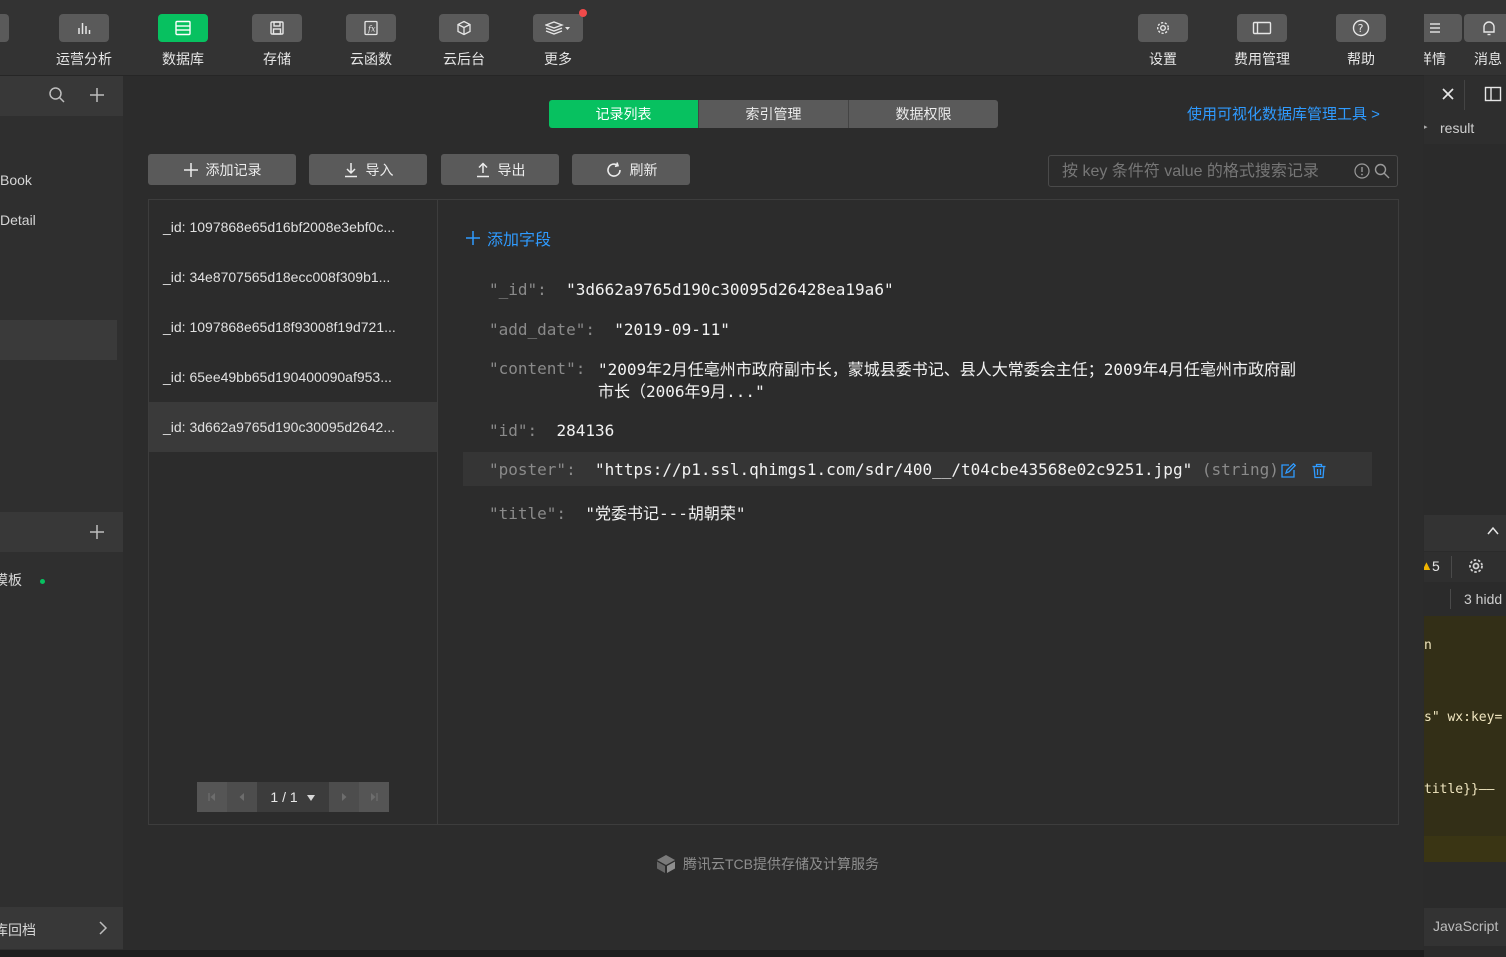  I want to click on field-row-add-date: "add_date": "2019-09-11", so click(609, 329).